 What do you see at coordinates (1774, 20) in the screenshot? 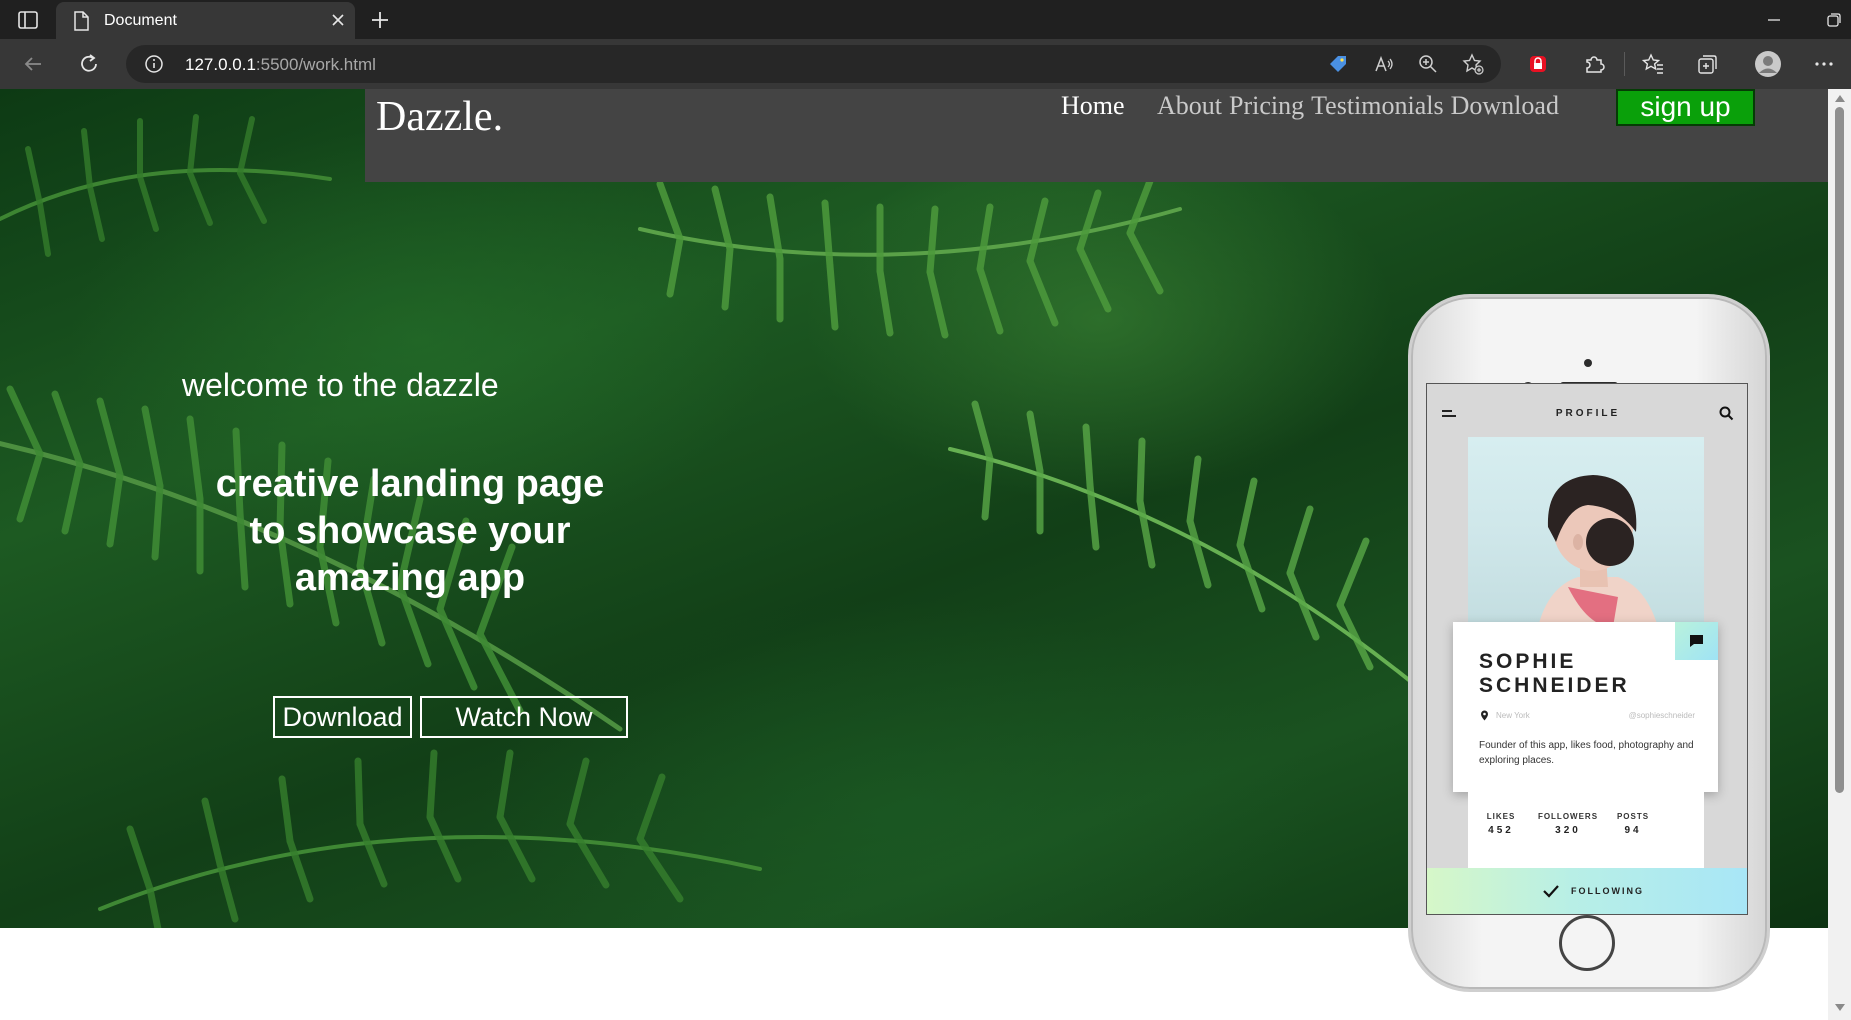
I see `minimize-icon` at bounding box center [1774, 20].